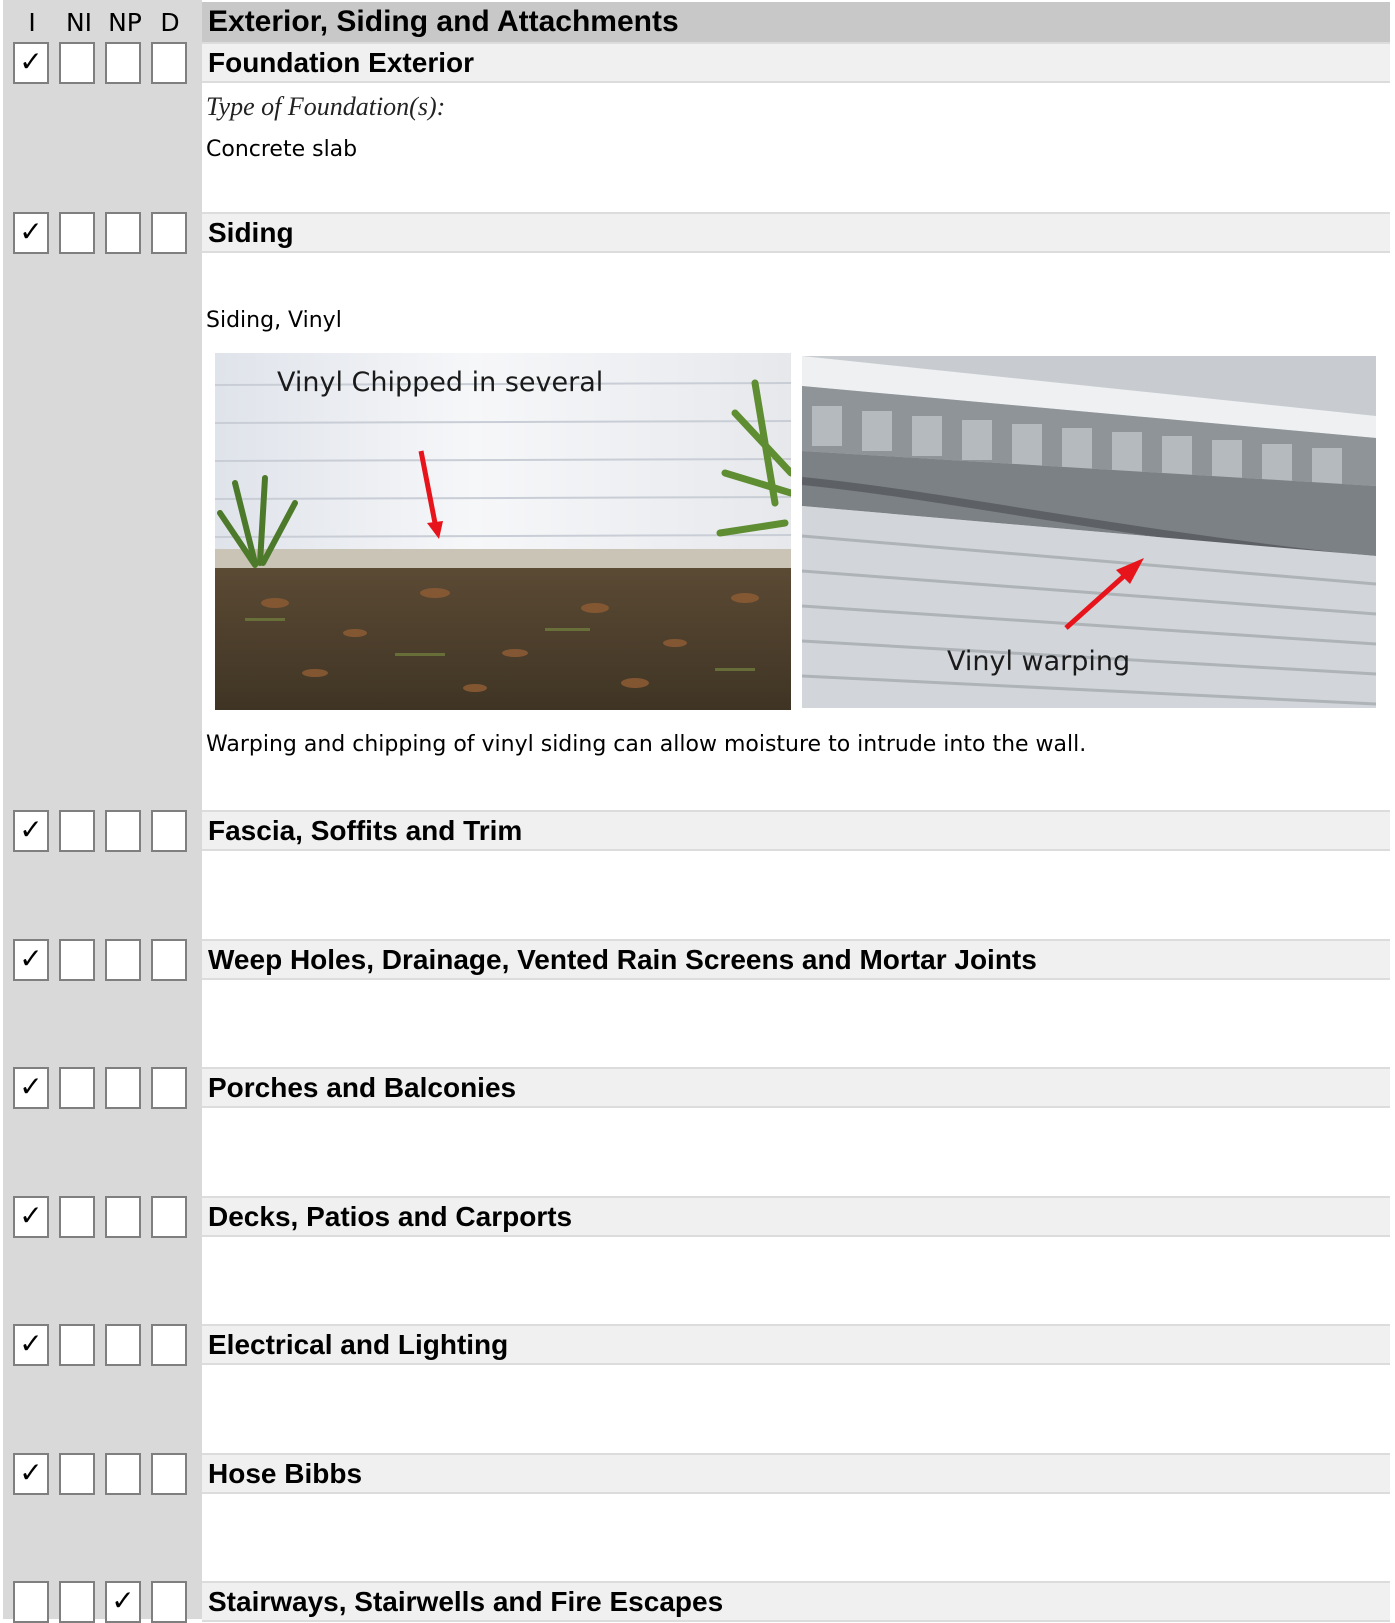  I want to click on column-header-i: I, so click(32, 22).